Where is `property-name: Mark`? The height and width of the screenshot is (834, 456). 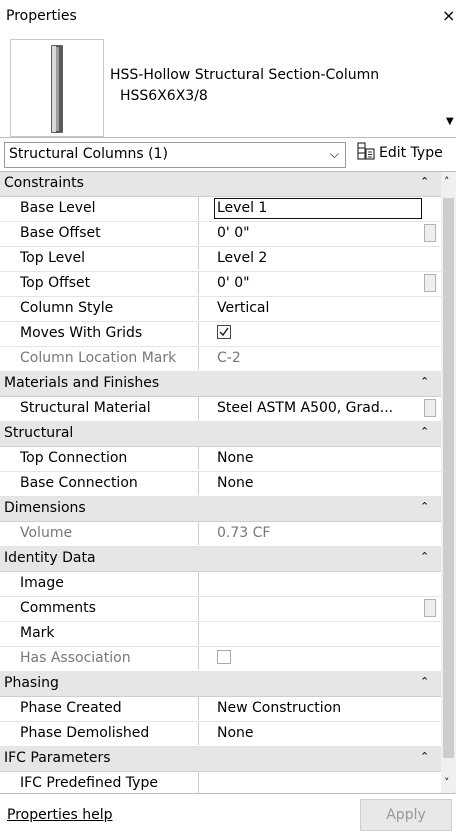 property-name: Mark is located at coordinates (99, 633).